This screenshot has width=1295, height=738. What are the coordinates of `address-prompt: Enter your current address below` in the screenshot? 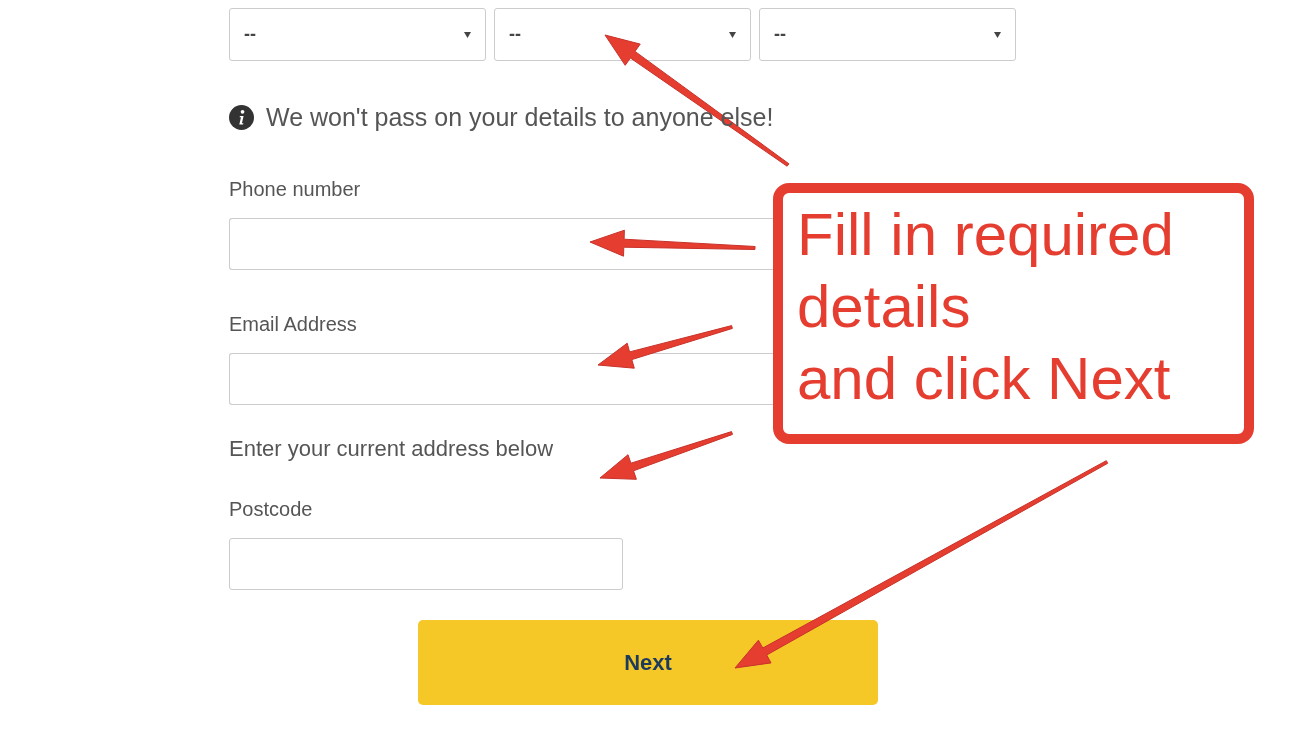 It's located at (391, 448).